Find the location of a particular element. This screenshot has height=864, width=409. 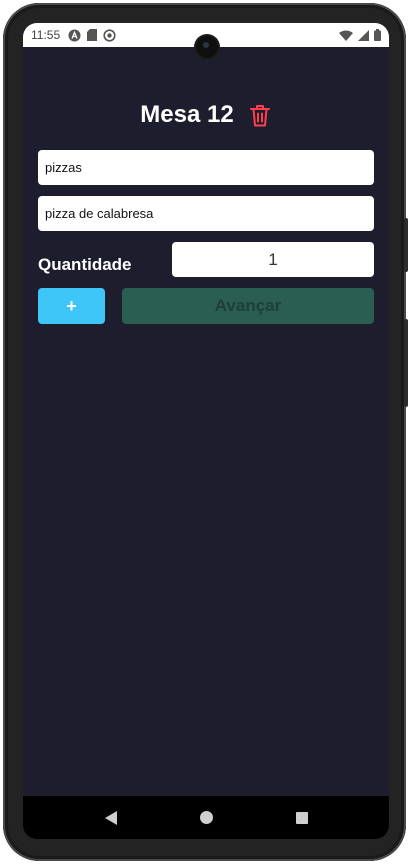

status-icons-right is located at coordinates (360, 35).